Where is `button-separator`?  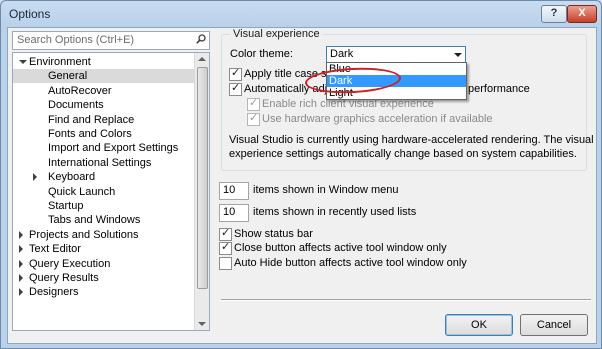 button-separator is located at coordinates (406, 300).